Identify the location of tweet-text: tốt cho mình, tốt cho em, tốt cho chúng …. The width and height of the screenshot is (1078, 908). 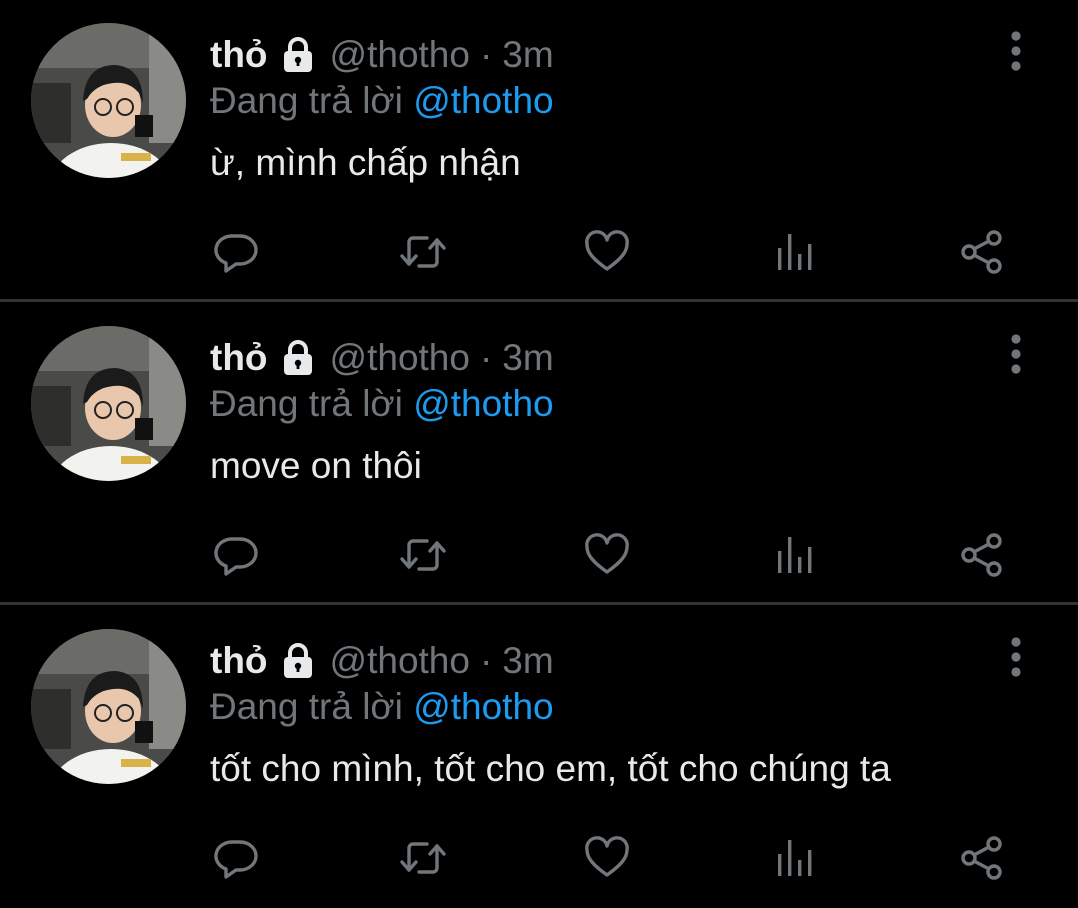
(550, 768).